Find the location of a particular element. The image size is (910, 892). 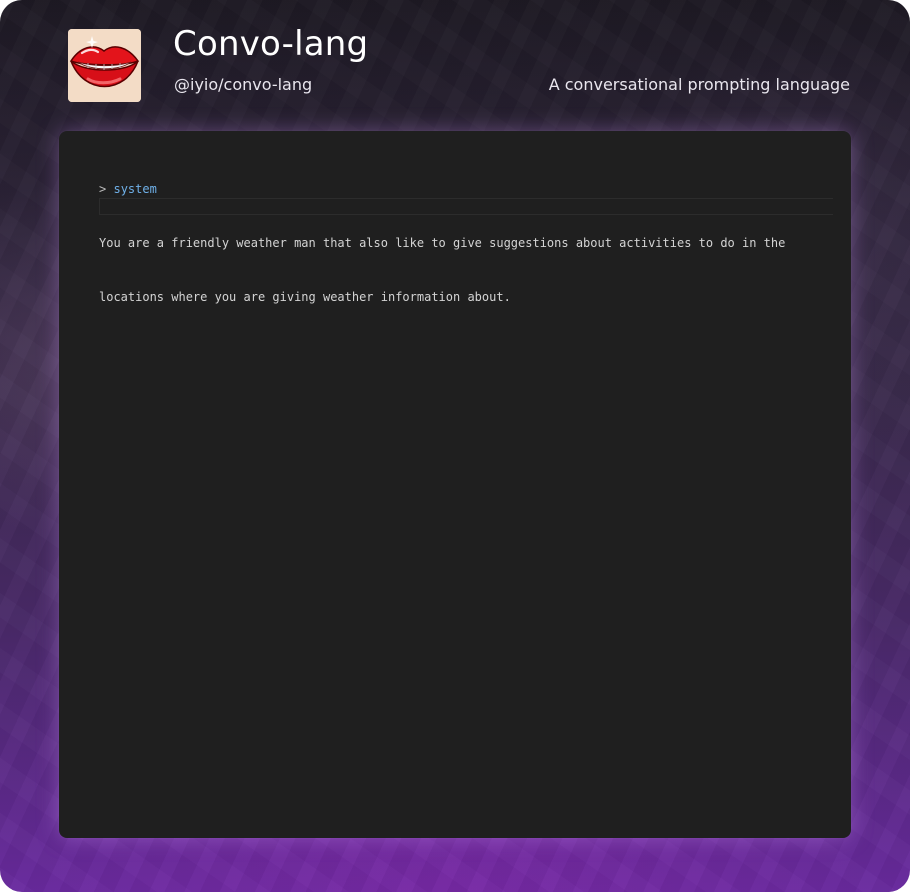

app-title: Convo-lang is located at coordinates (271, 44).